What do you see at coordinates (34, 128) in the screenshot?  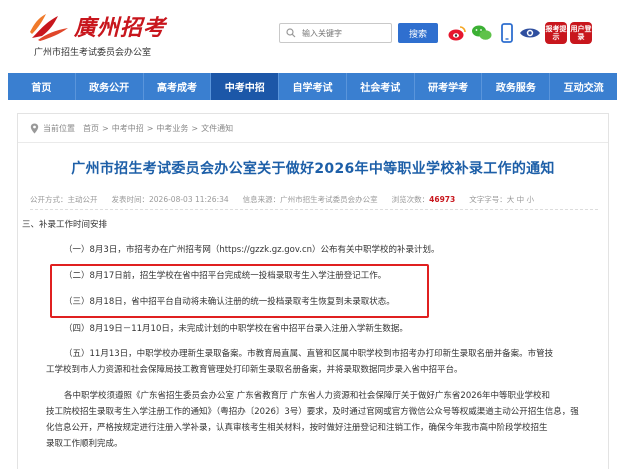 I see `location-pin-icon` at bounding box center [34, 128].